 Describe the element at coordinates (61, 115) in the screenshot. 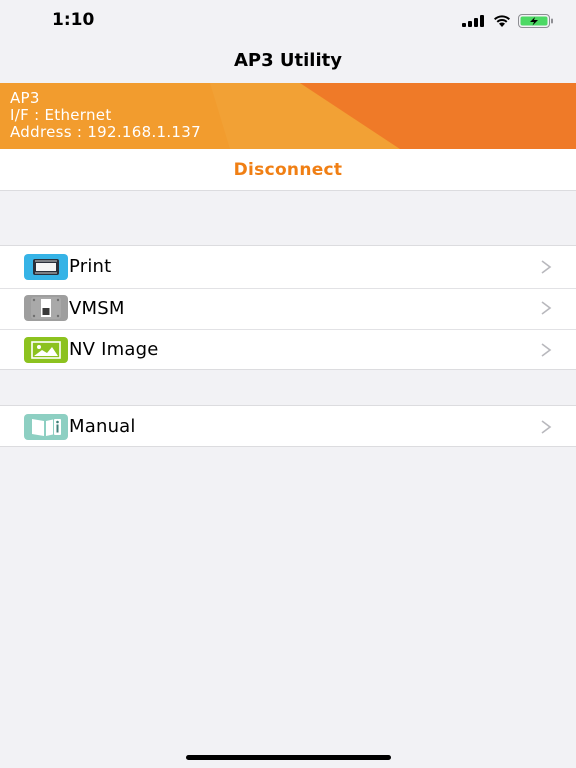

I see `device-interface: I/F : Ethernet` at that location.